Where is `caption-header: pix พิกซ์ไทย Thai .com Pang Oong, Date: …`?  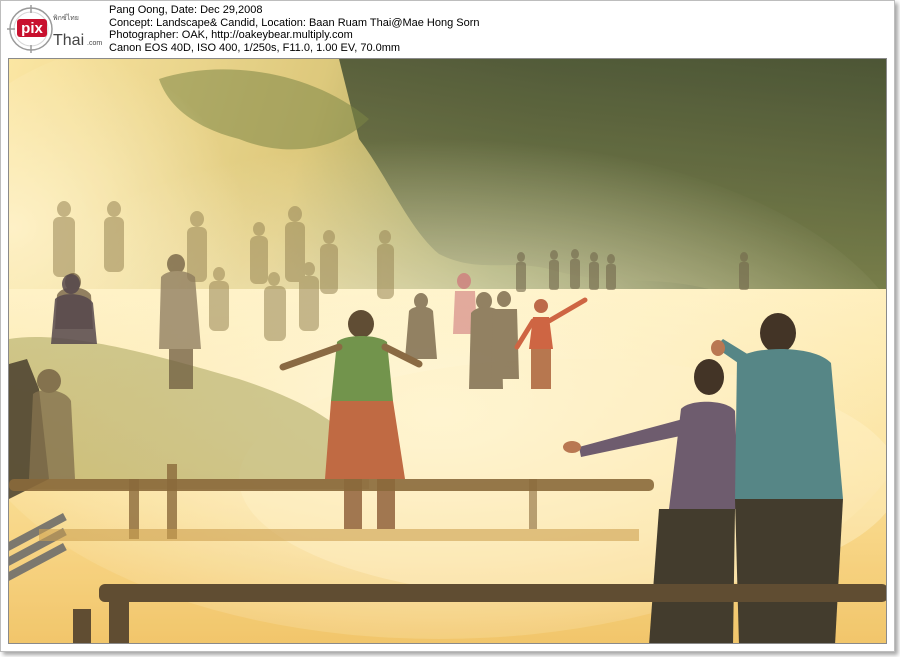
caption-header: pix พิกซ์ไทย Thai .com Pang Oong, Date: … is located at coordinates (447, 29).